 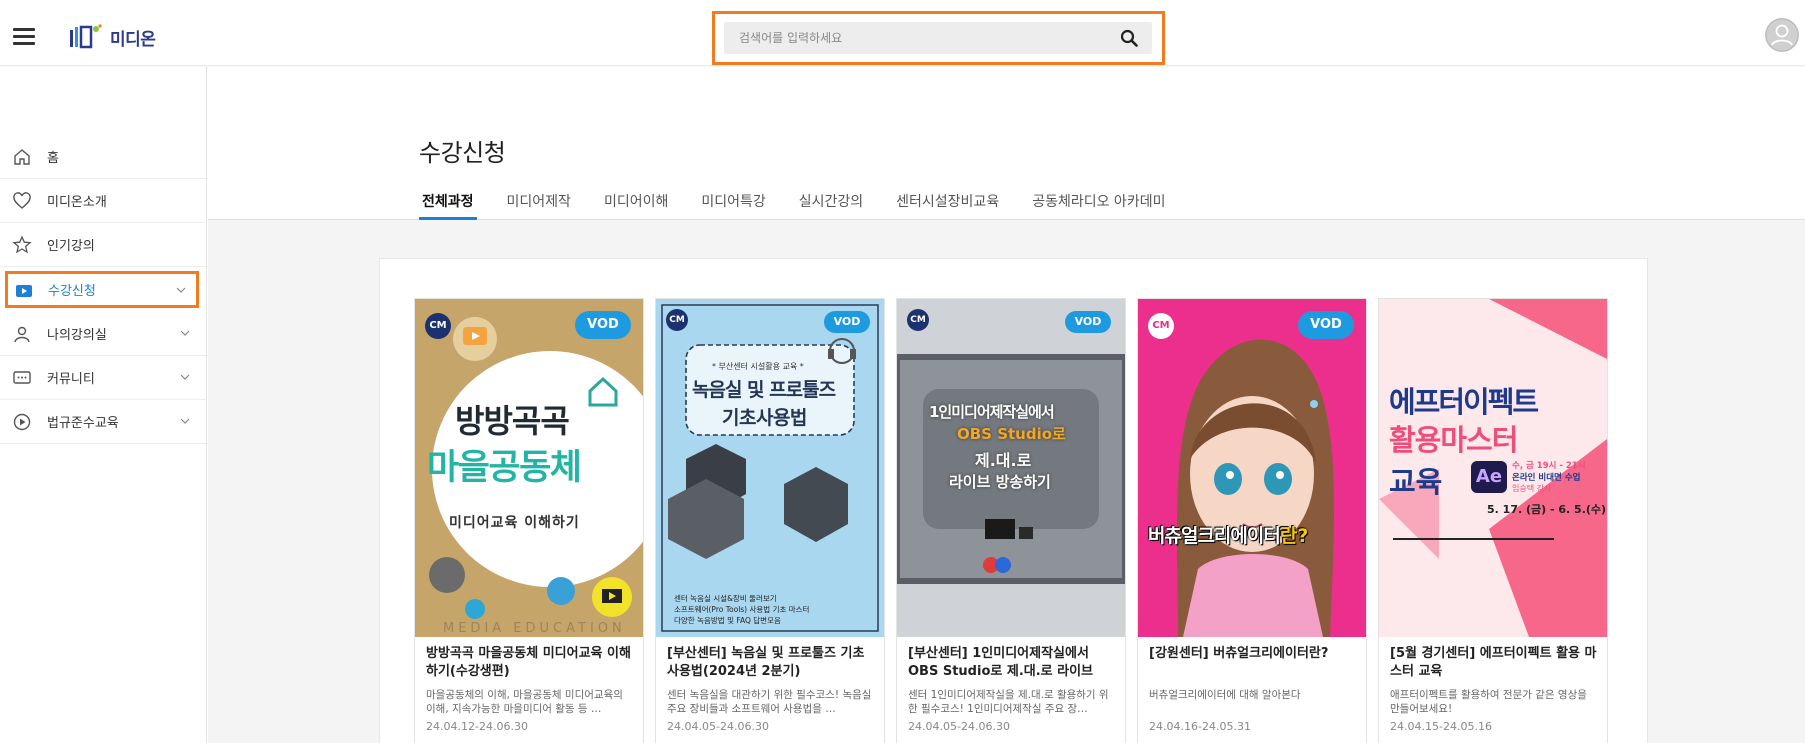 I want to click on sidebar-item-compliance: 법규준수교육, so click(x=103, y=422).